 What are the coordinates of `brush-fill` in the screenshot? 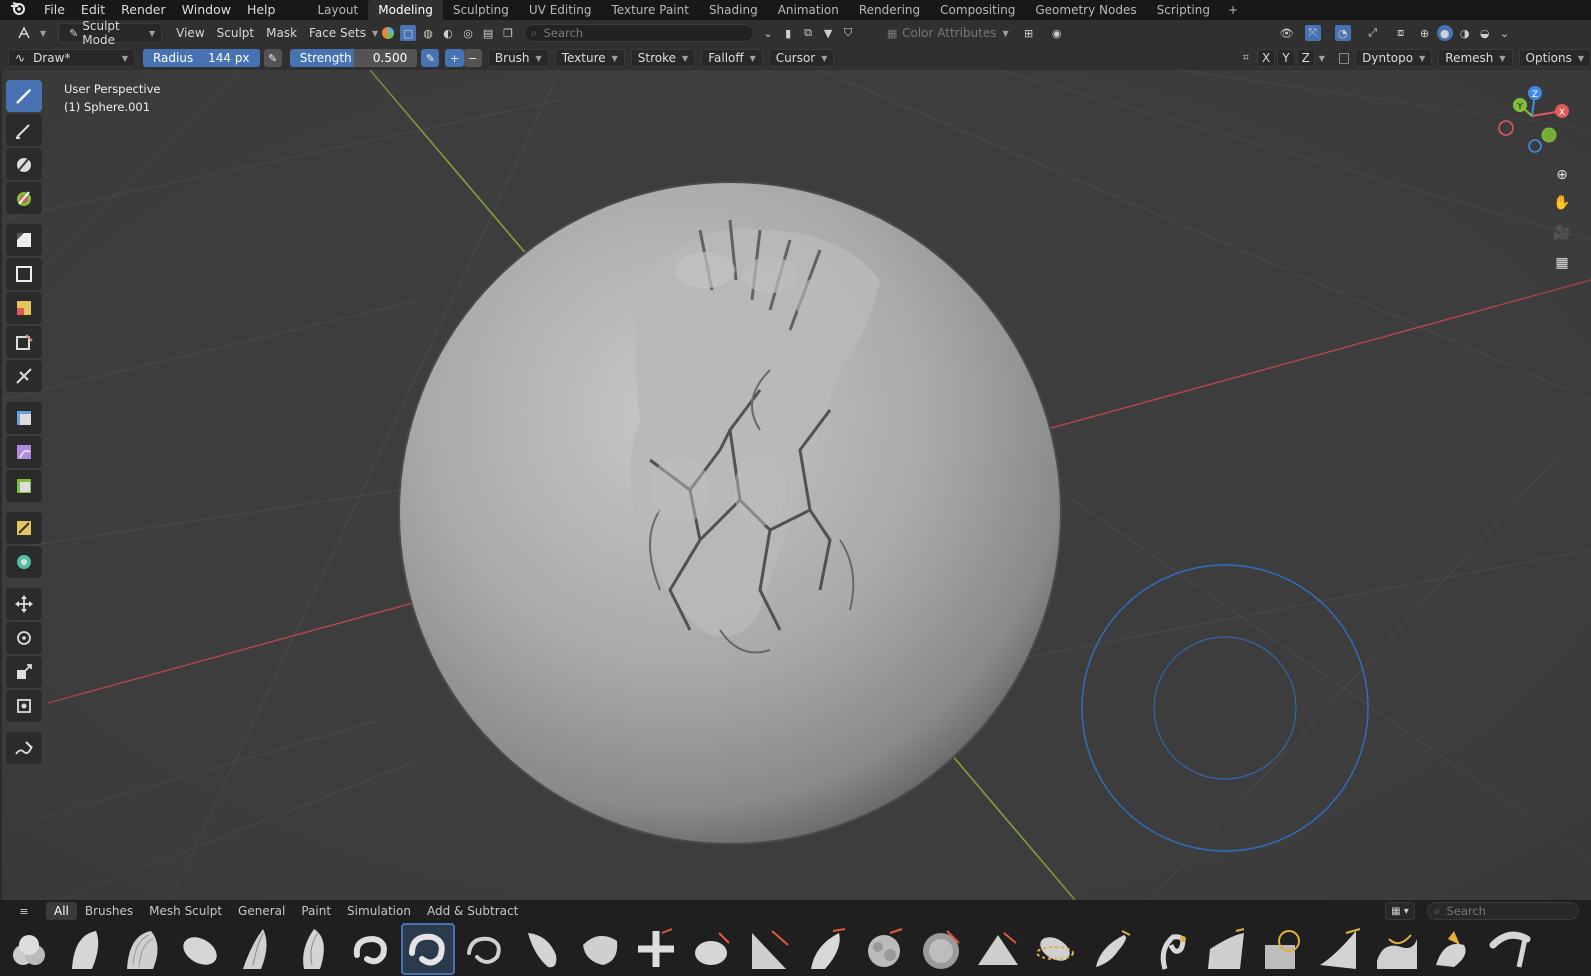 It's located at (599, 949).